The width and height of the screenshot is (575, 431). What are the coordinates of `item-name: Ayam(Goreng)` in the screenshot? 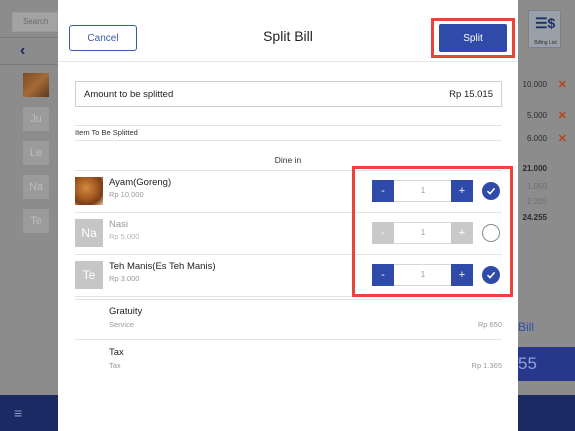 It's located at (140, 182).